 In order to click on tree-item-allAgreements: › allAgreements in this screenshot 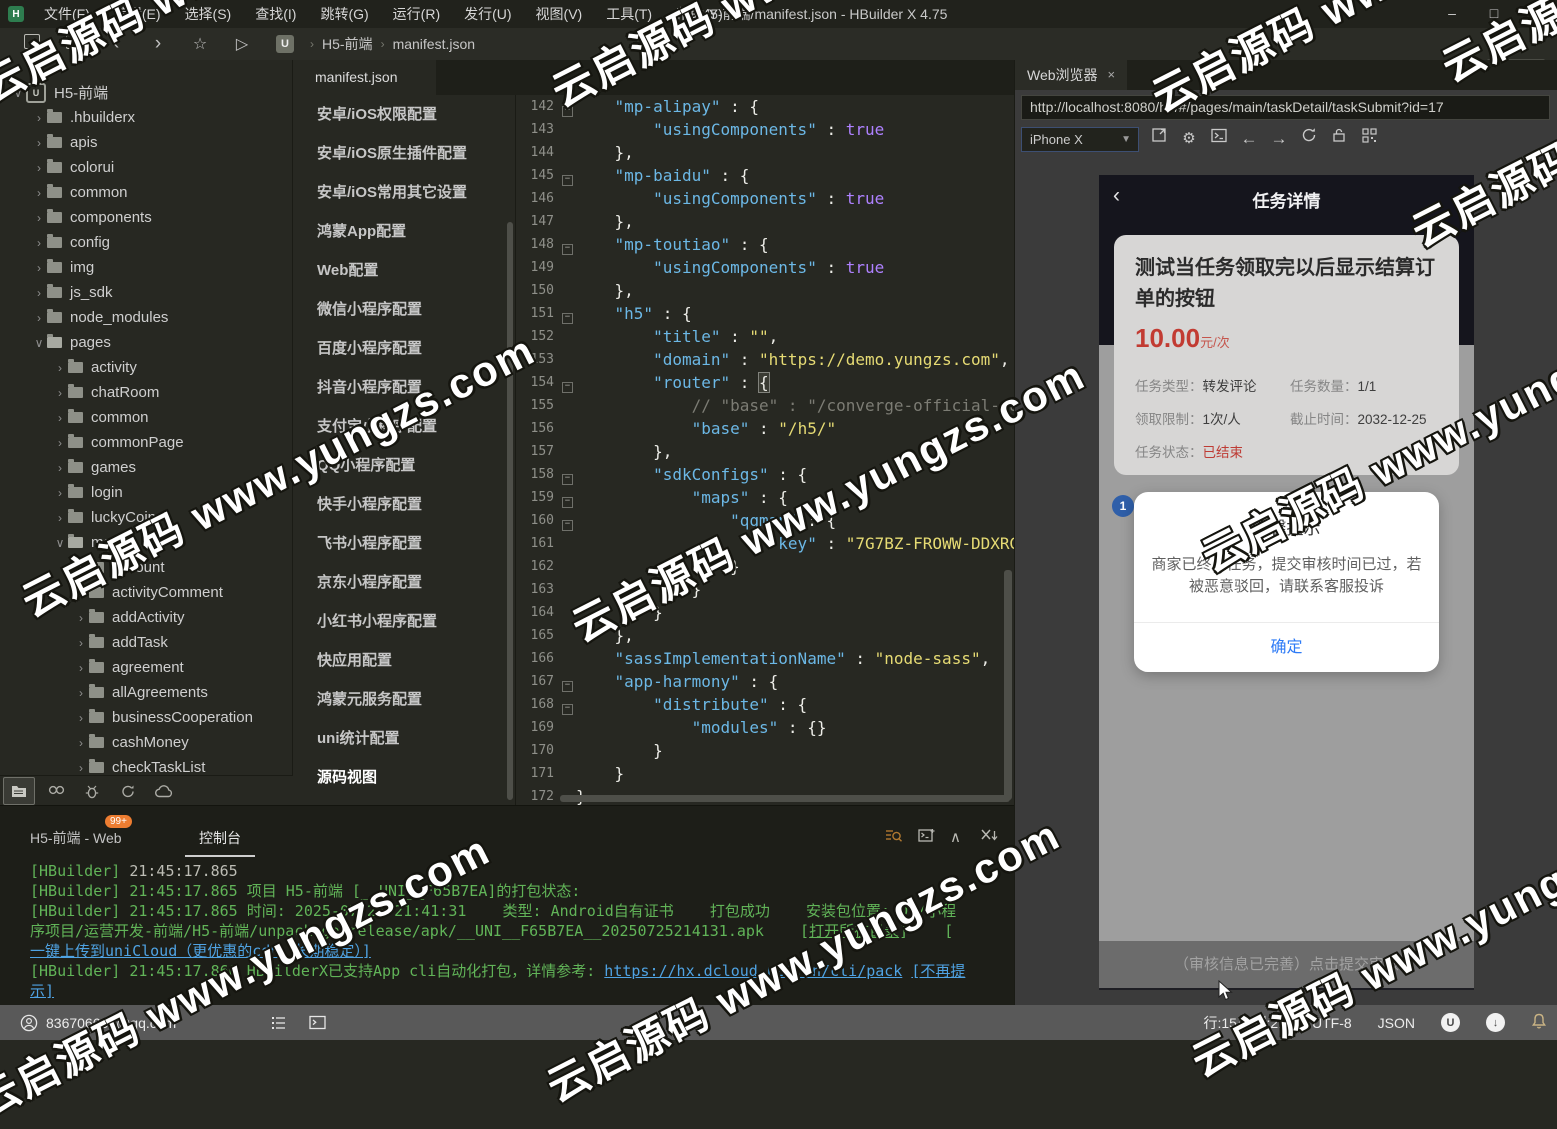, I will do `click(146, 692)`.